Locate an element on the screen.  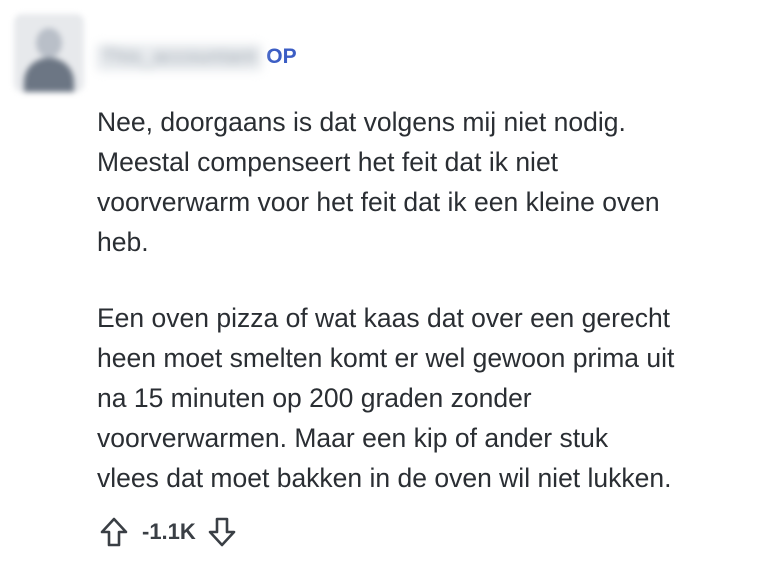
vote-bar: -1.1K is located at coordinates (168, 532).